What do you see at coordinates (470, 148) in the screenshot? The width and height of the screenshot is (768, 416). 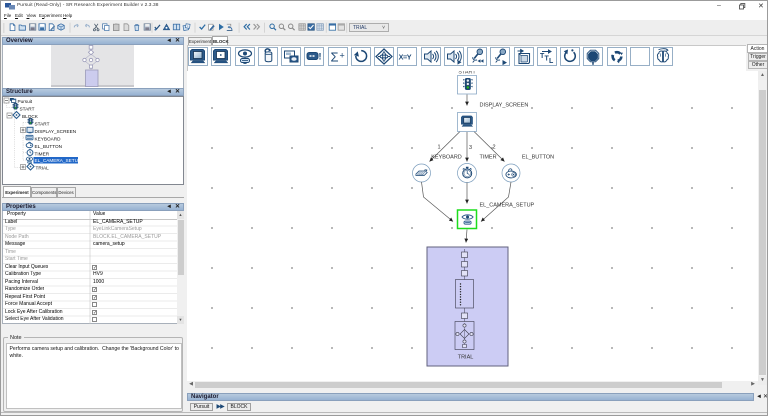 I see `svg-text: 3` at bounding box center [470, 148].